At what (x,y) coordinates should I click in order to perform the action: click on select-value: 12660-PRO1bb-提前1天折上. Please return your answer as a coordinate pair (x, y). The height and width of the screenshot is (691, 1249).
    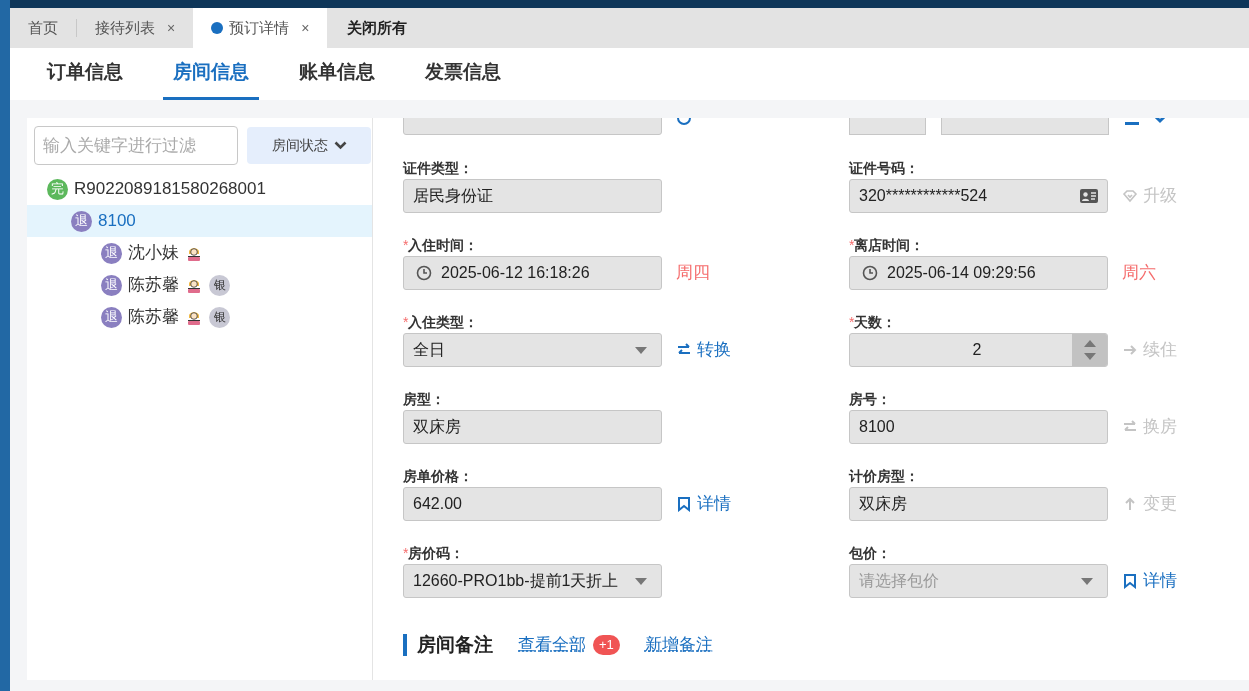
    Looking at the image, I should click on (516, 581).